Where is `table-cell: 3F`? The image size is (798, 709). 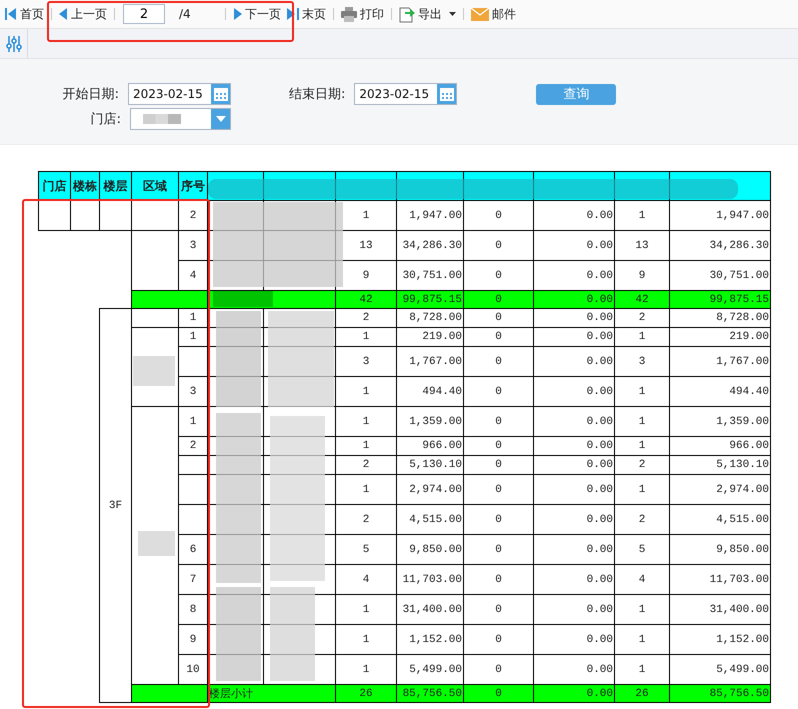 table-cell: 3F is located at coordinates (116, 505).